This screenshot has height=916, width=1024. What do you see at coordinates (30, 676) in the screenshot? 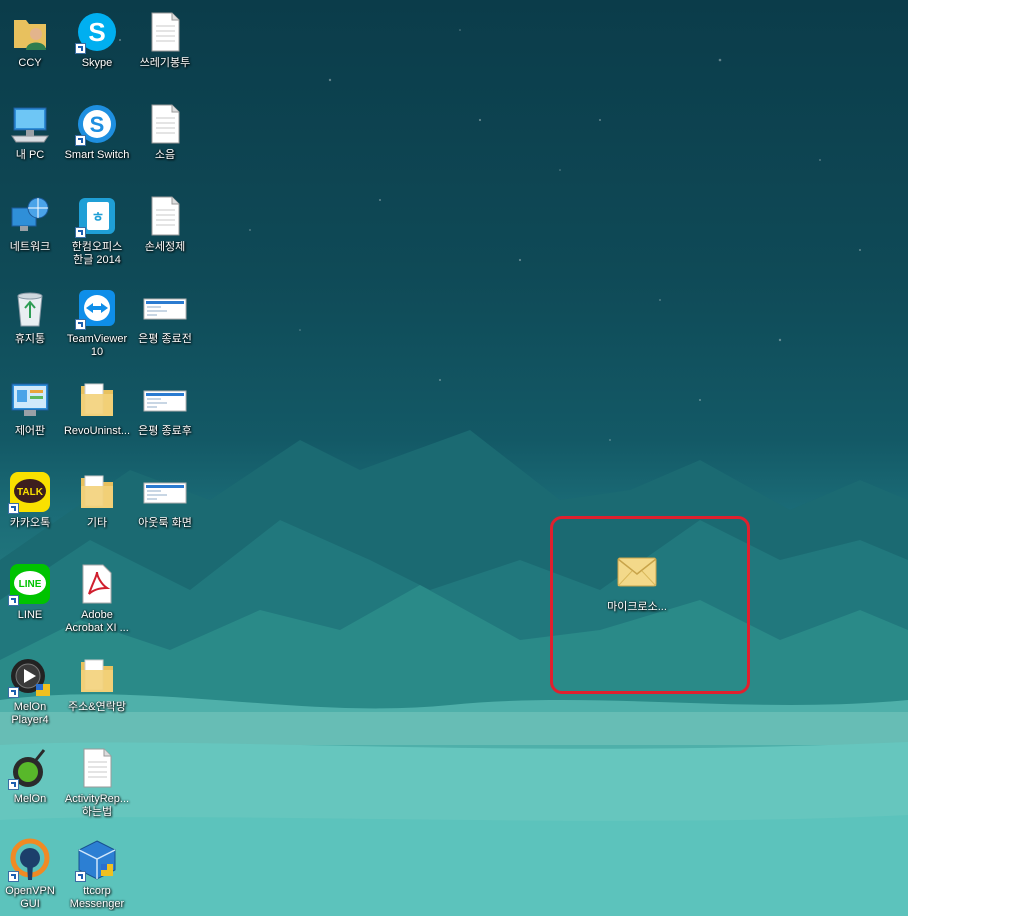
I see `melon-player-icon` at bounding box center [30, 676].